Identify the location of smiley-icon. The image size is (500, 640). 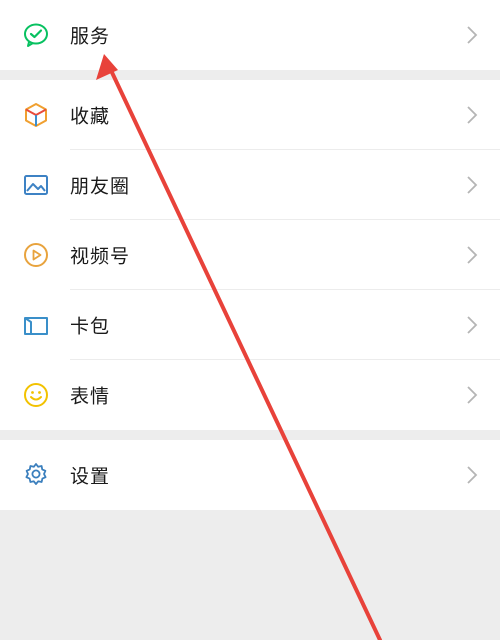
(36, 395).